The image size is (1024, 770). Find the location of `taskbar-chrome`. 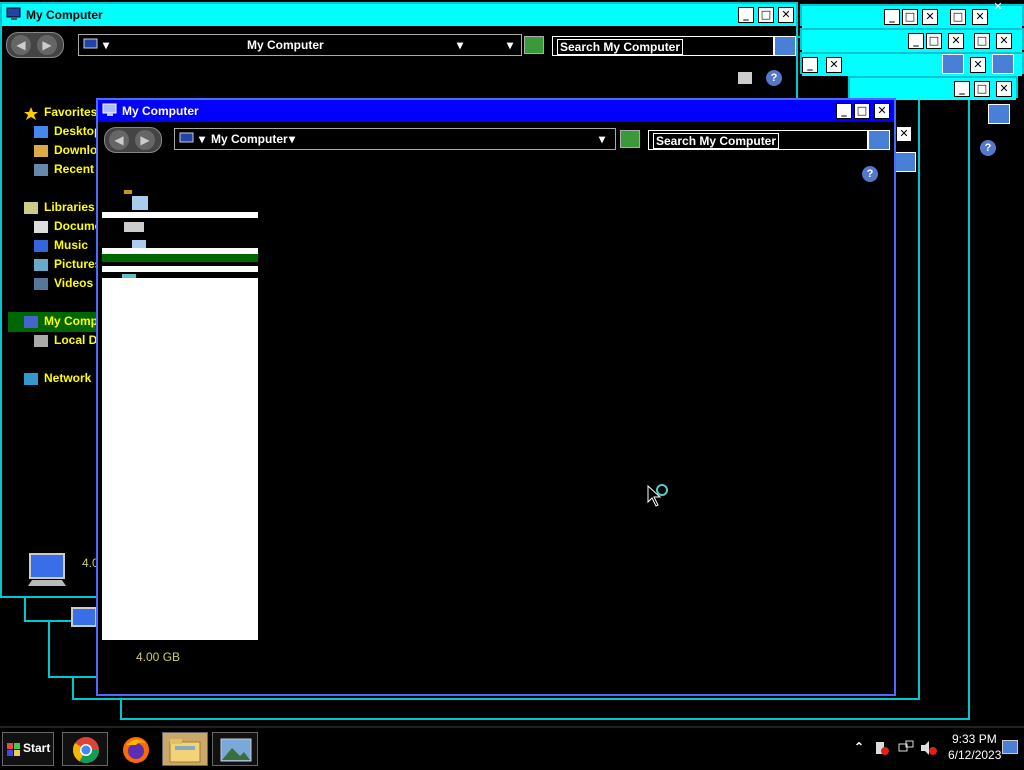

taskbar-chrome is located at coordinates (85, 749).